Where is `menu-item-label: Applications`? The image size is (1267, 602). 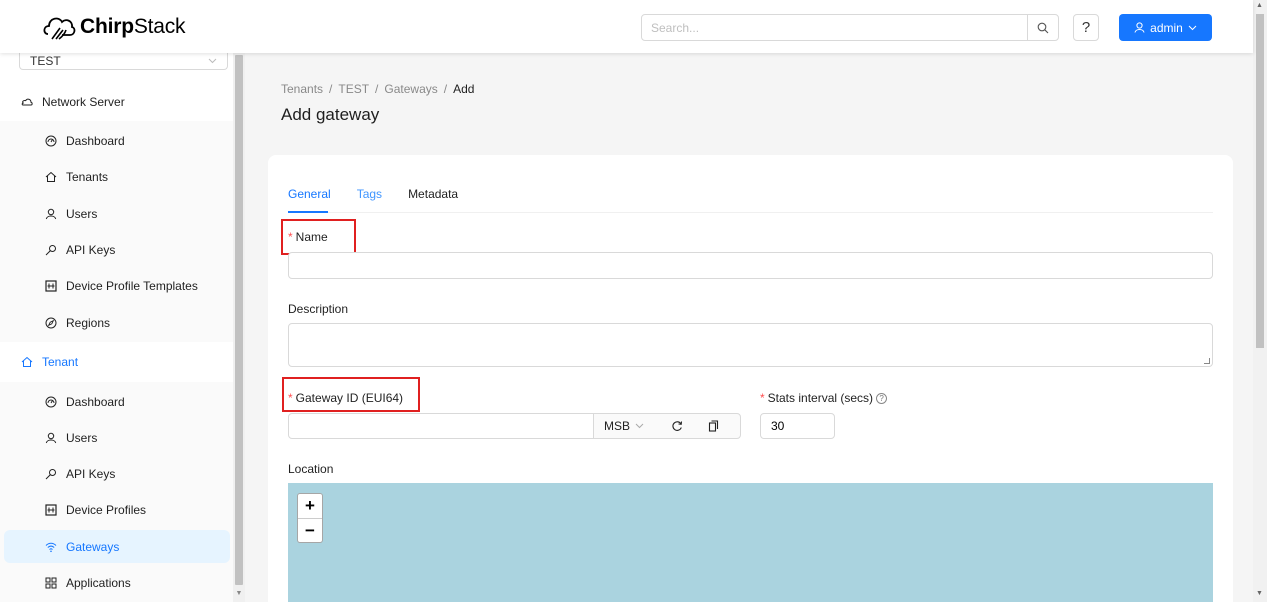 menu-item-label: Applications is located at coordinates (98, 583).